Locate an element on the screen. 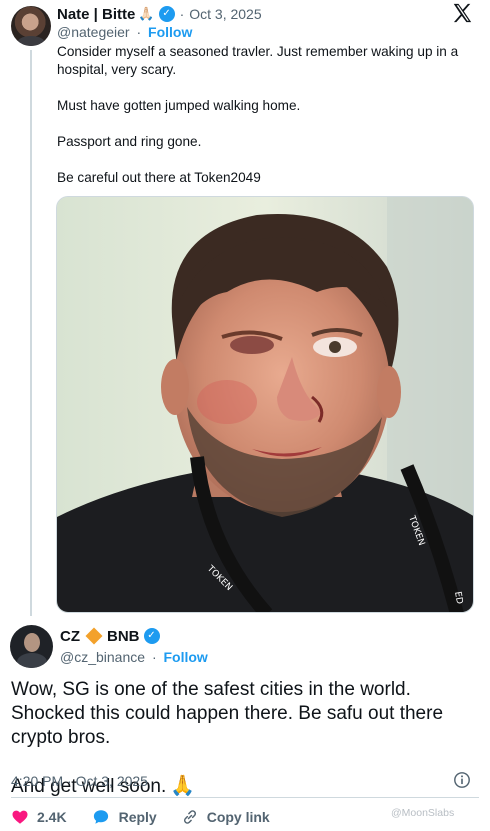 This screenshot has width=490, height=831. avatar-cz-binance is located at coordinates (31, 646).